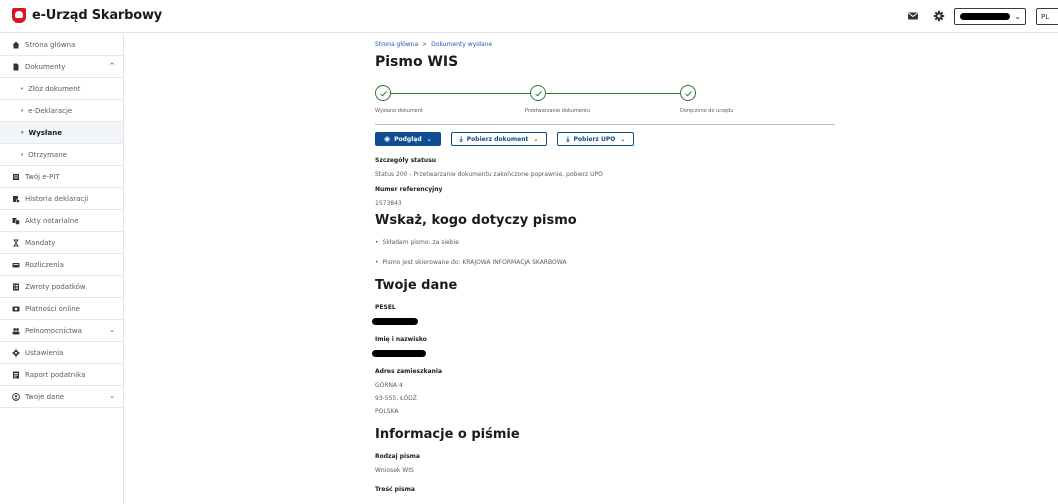 The height and width of the screenshot is (504, 1058). Describe the element at coordinates (61, 67) in the screenshot. I see `sidebar-item-documents: Dokumenty ^` at that location.